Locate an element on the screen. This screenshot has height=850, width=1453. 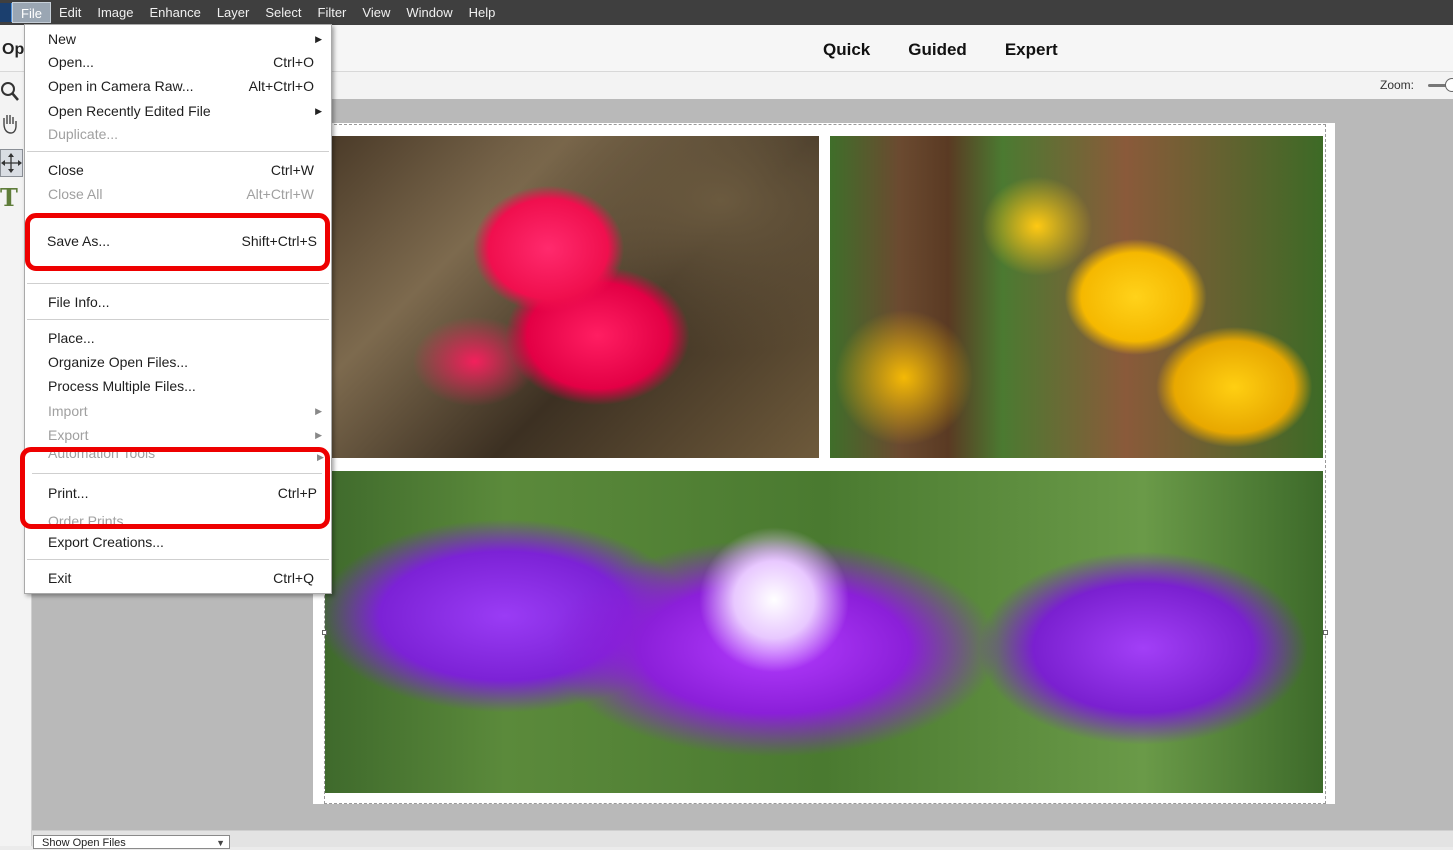
menu-item-label: Exit is located at coordinates (60, 578).